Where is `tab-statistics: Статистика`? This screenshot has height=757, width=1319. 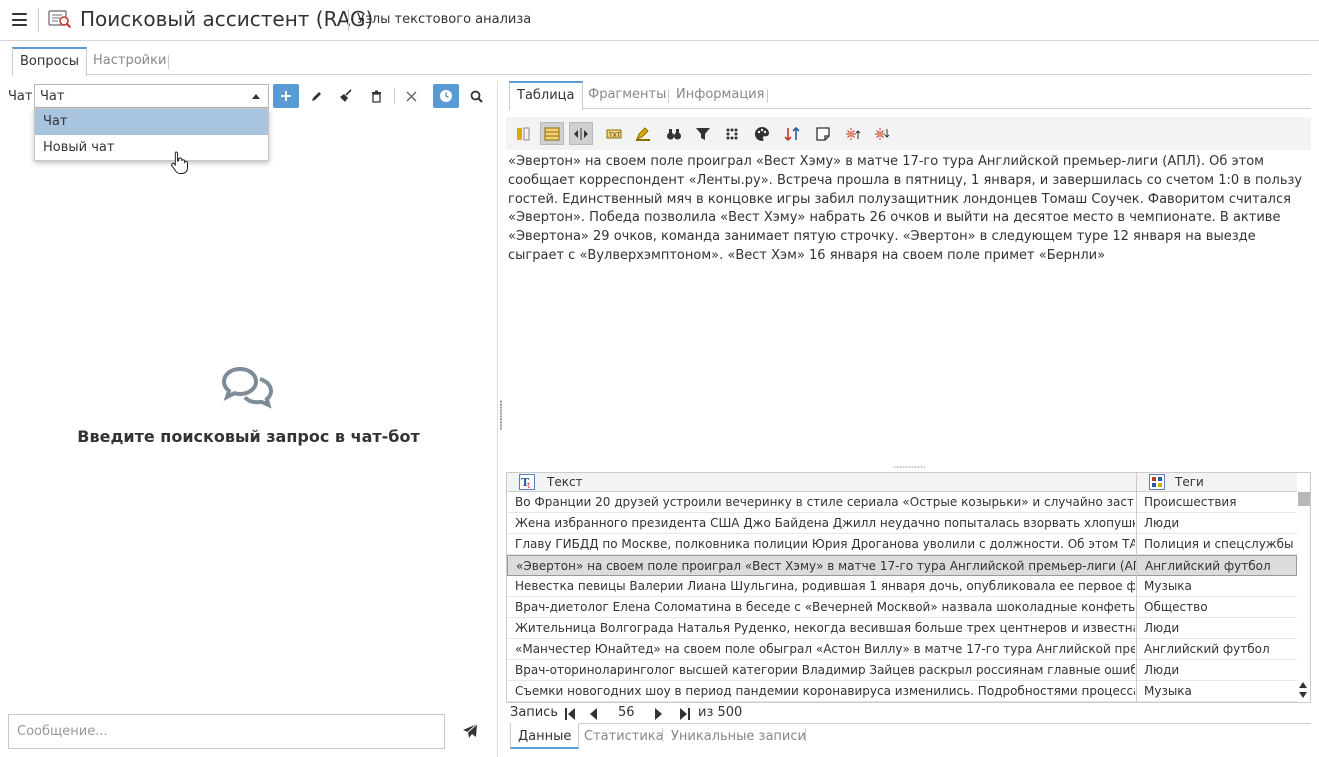
tab-statistics: Статистика is located at coordinates (624, 737).